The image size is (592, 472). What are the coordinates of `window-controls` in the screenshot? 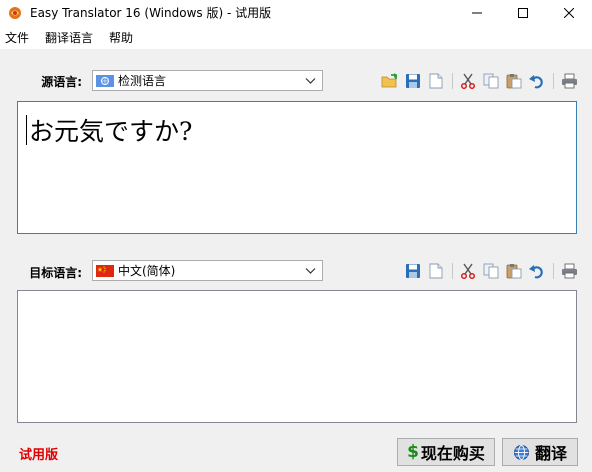 It's located at (523, 12).